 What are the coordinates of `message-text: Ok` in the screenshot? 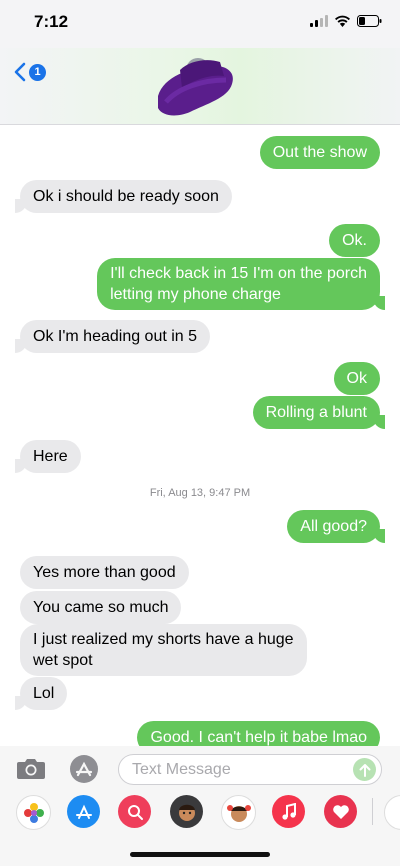 It's located at (356, 378).